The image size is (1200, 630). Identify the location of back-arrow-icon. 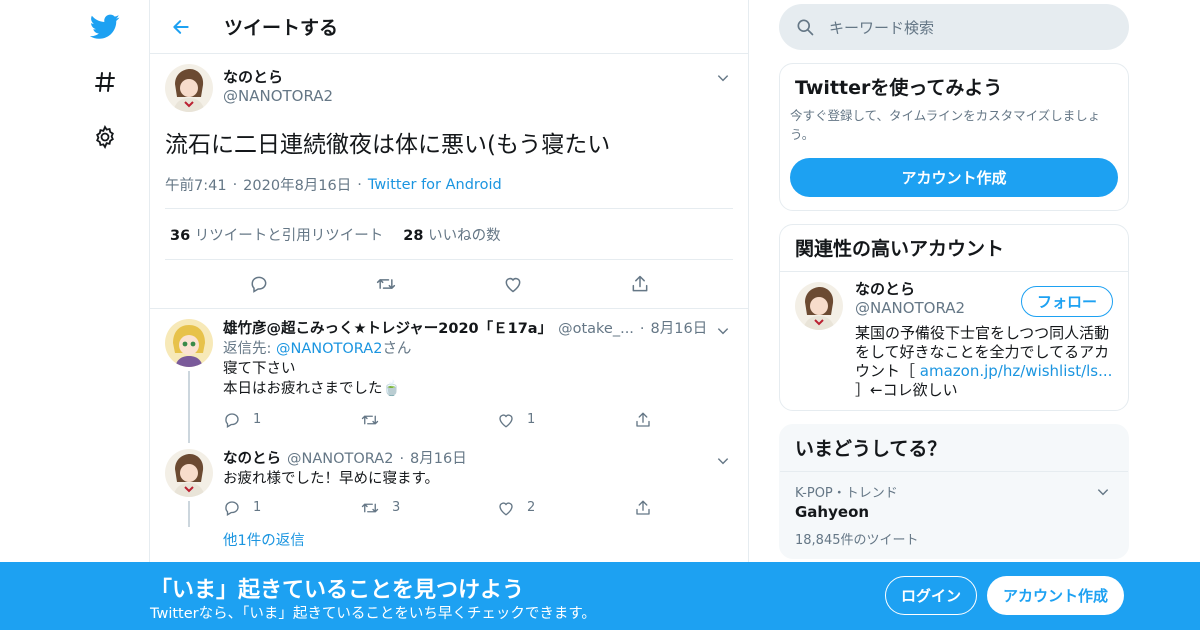
(181, 27).